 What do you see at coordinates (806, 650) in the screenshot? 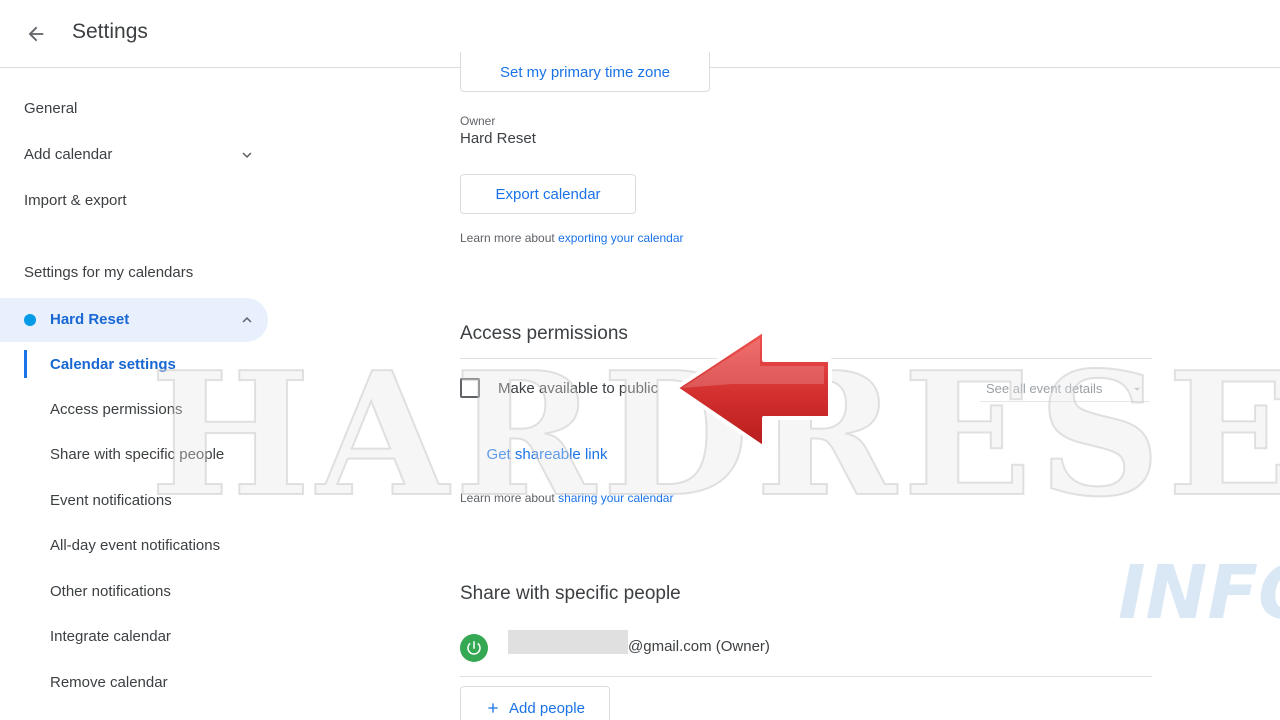
I see `shared-person-row: @gmail.com (Owner)` at bounding box center [806, 650].